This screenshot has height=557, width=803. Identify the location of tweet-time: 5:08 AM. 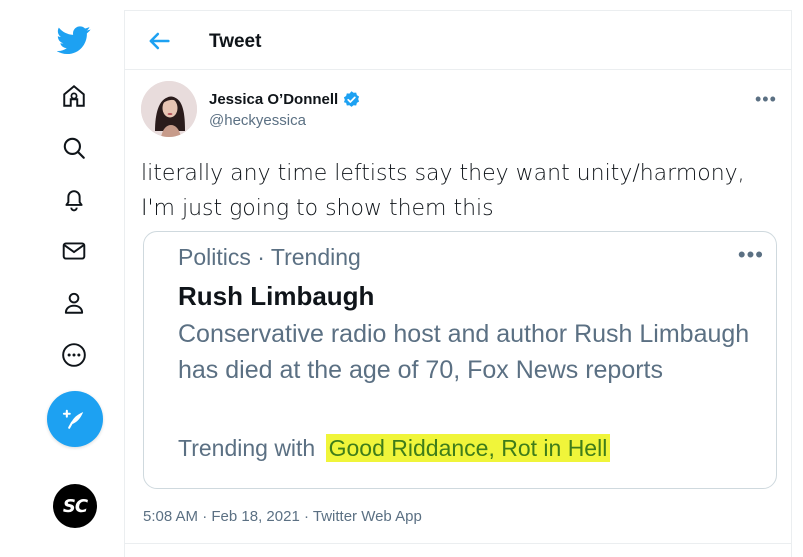
(170, 516).